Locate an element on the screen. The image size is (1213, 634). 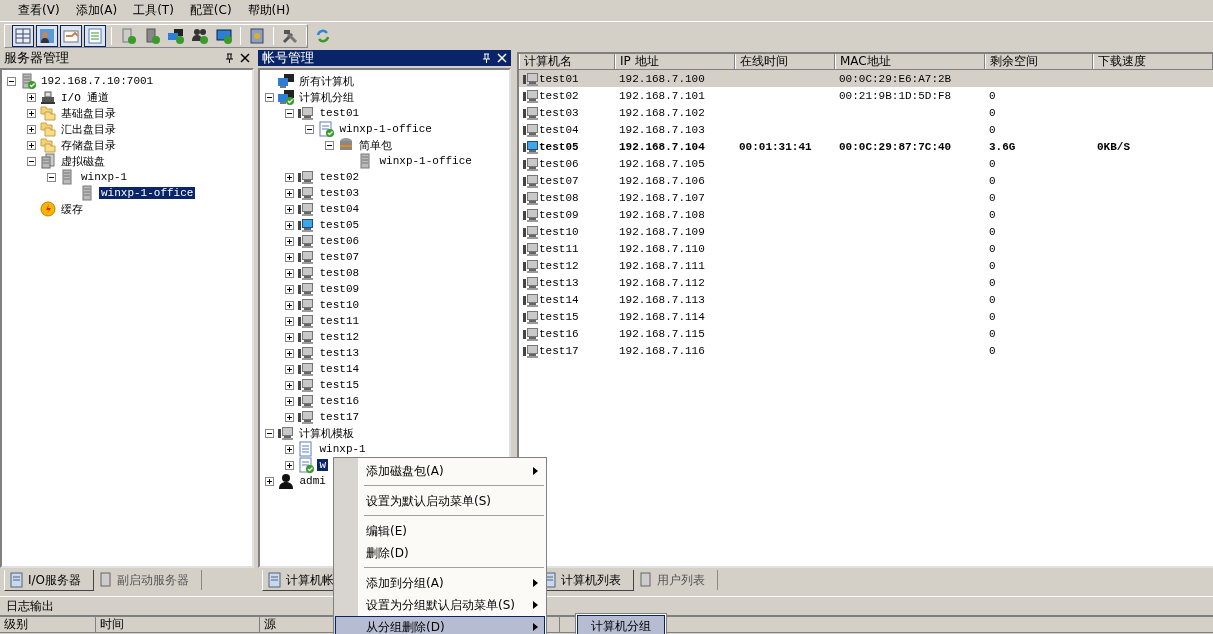
column-header: 在线时间 is located at coordinates (785, 61).